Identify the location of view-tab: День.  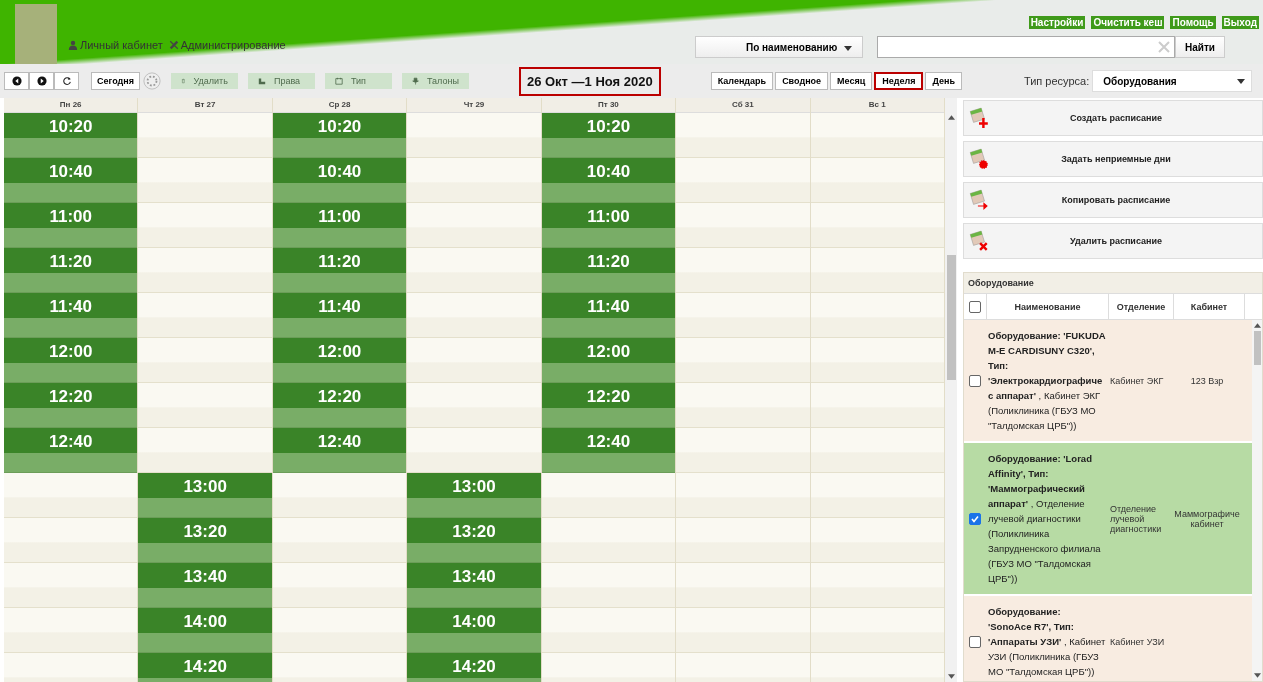
(943, 81).